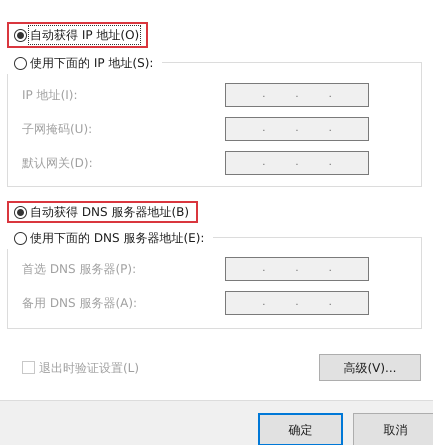  Describe the element at coordinates (58, 129) in the screenshot. I see `field-label: 子网掩码(U):` at that location.